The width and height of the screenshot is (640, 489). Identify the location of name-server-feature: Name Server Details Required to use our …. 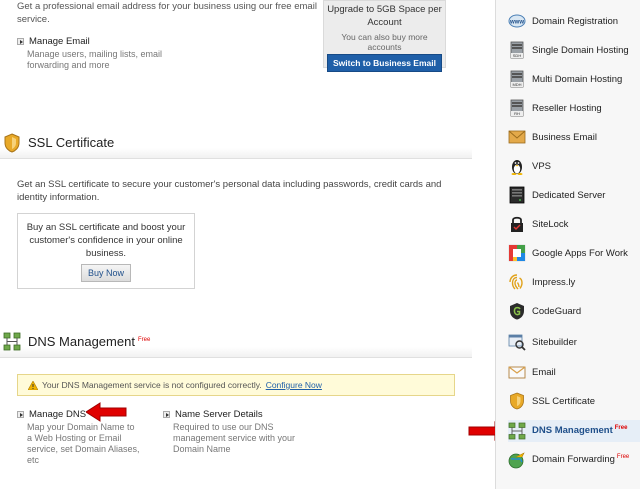
(230, 432).